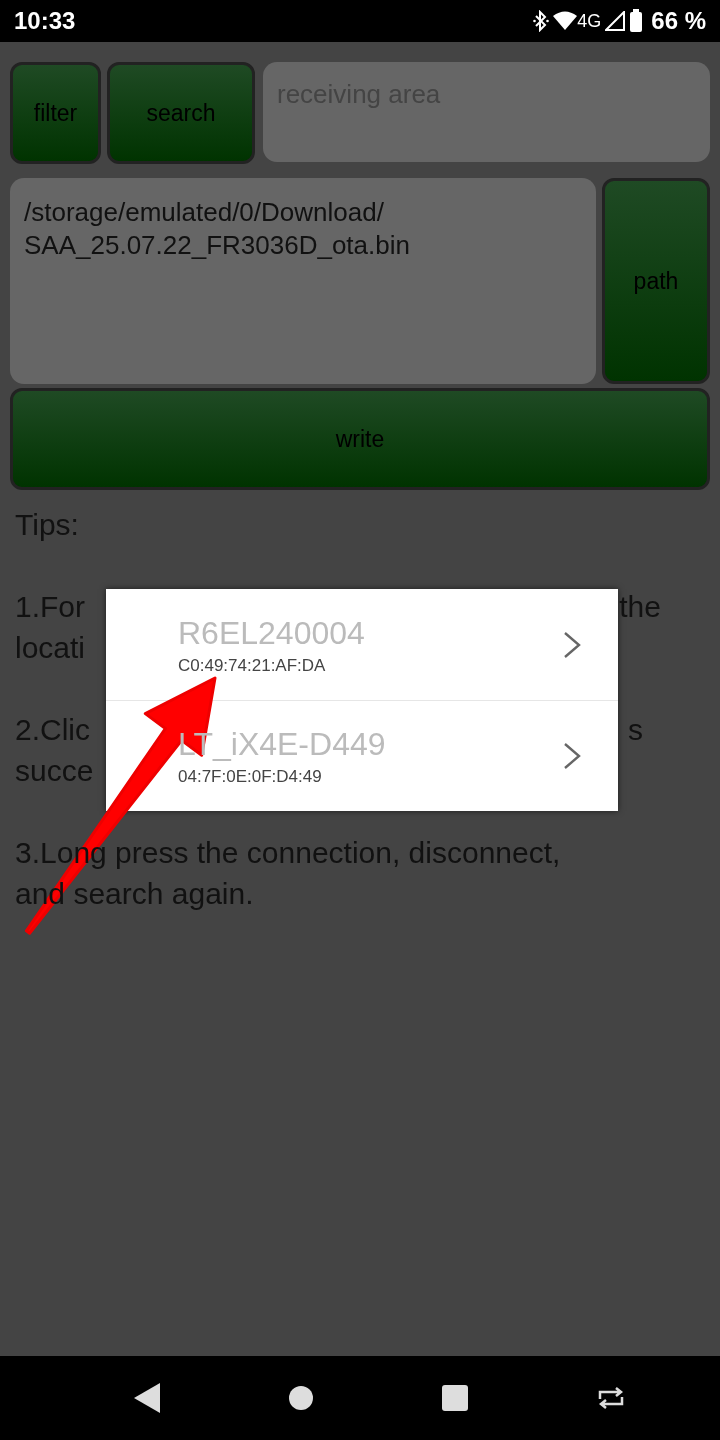  What do you see at coordinates (301, 1398) in the screenshot?
I see `home-icon` at bounding box center [301, 1398].